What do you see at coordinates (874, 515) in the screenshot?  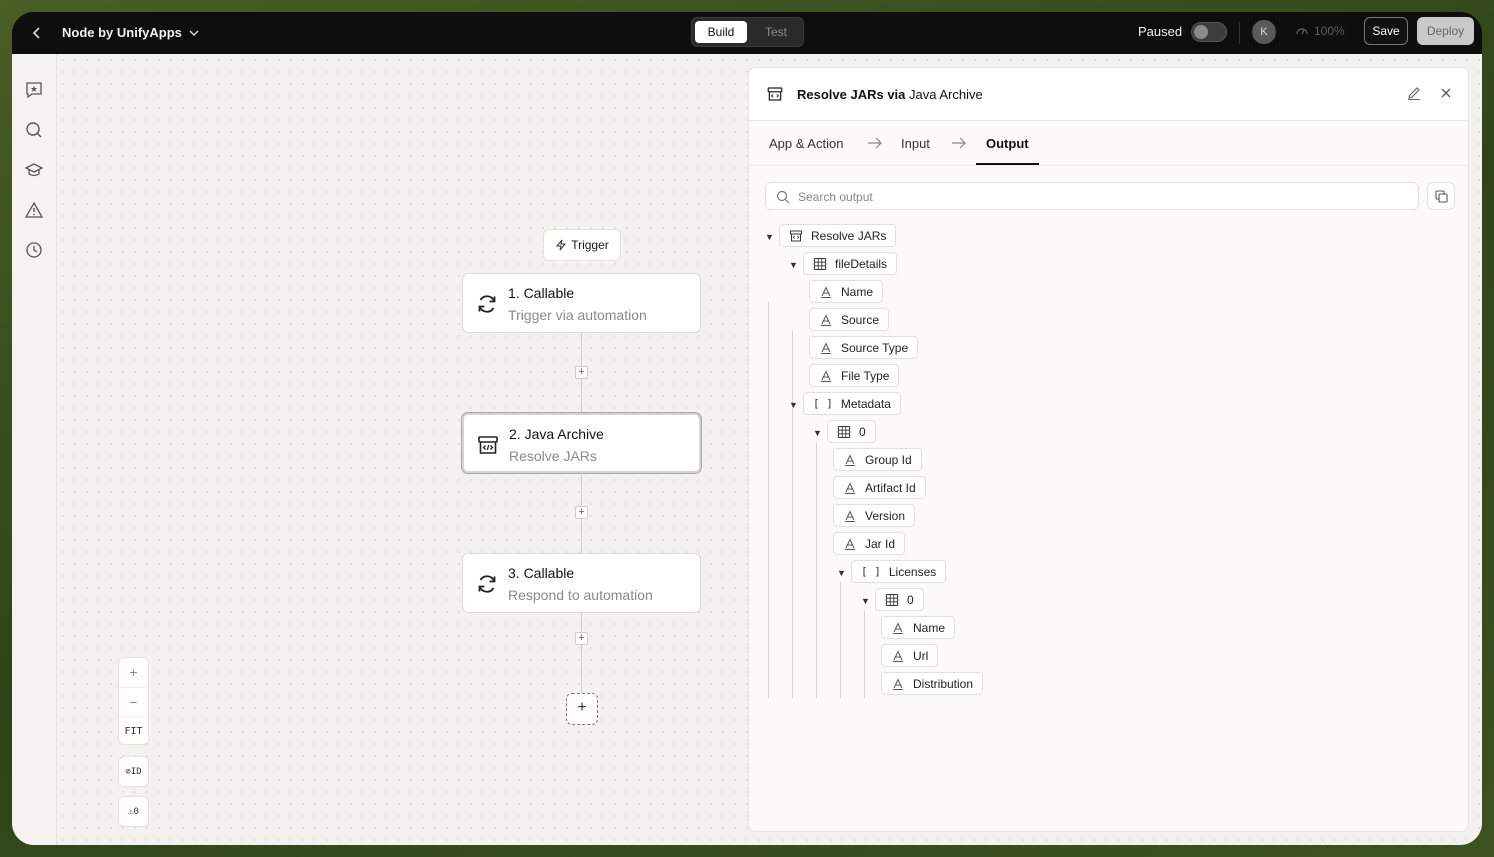 I see `tree-field-string: Version` at bounding box center [874, 515].